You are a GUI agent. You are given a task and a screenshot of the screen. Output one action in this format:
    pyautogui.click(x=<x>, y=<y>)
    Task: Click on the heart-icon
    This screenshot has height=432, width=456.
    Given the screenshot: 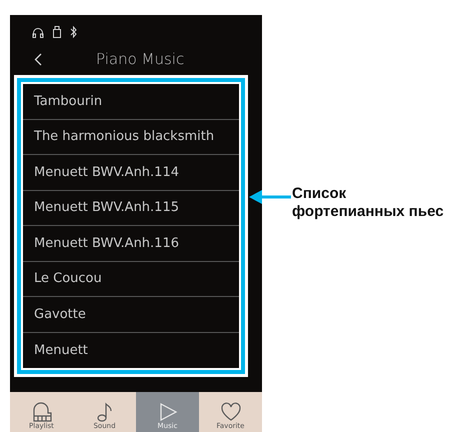 What is the action you would take?
    pyautogui.click(x=231, y=412)
    